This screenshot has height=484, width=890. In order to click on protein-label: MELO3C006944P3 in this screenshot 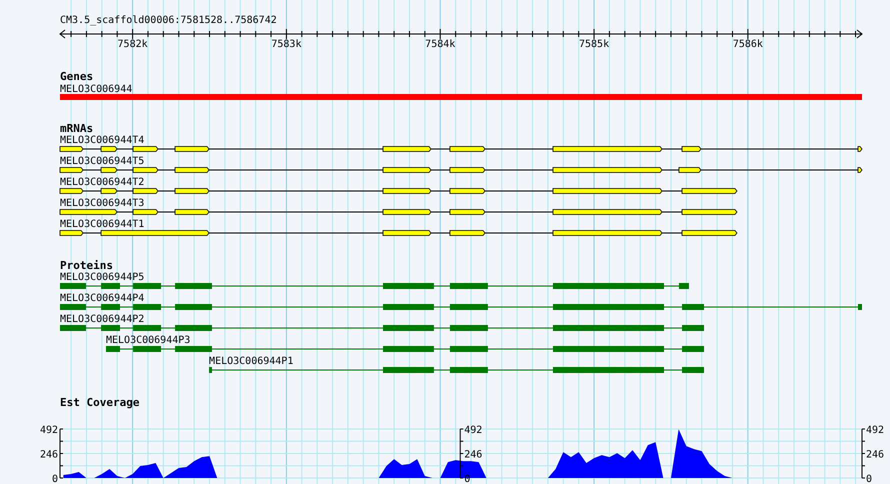, I will do `click(148, 340)`.